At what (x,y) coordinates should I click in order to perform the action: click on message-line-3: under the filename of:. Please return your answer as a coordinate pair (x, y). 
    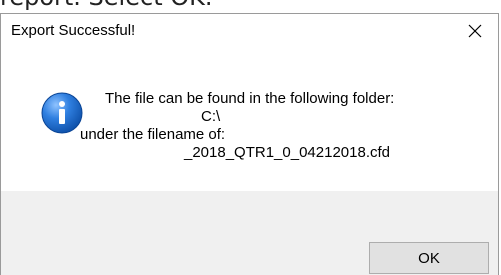
    Looking at the image, I should click on (153, 134).